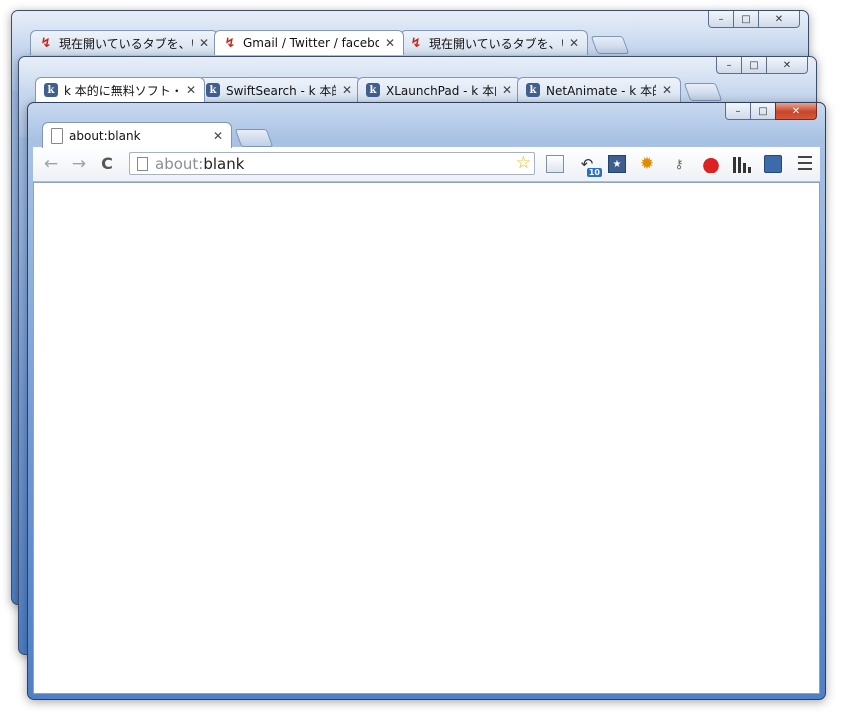 The image size is (847, 720). I want to click on tab-2: ↯ Gmail / Twitter / facebook ✕, so click(309, 42).